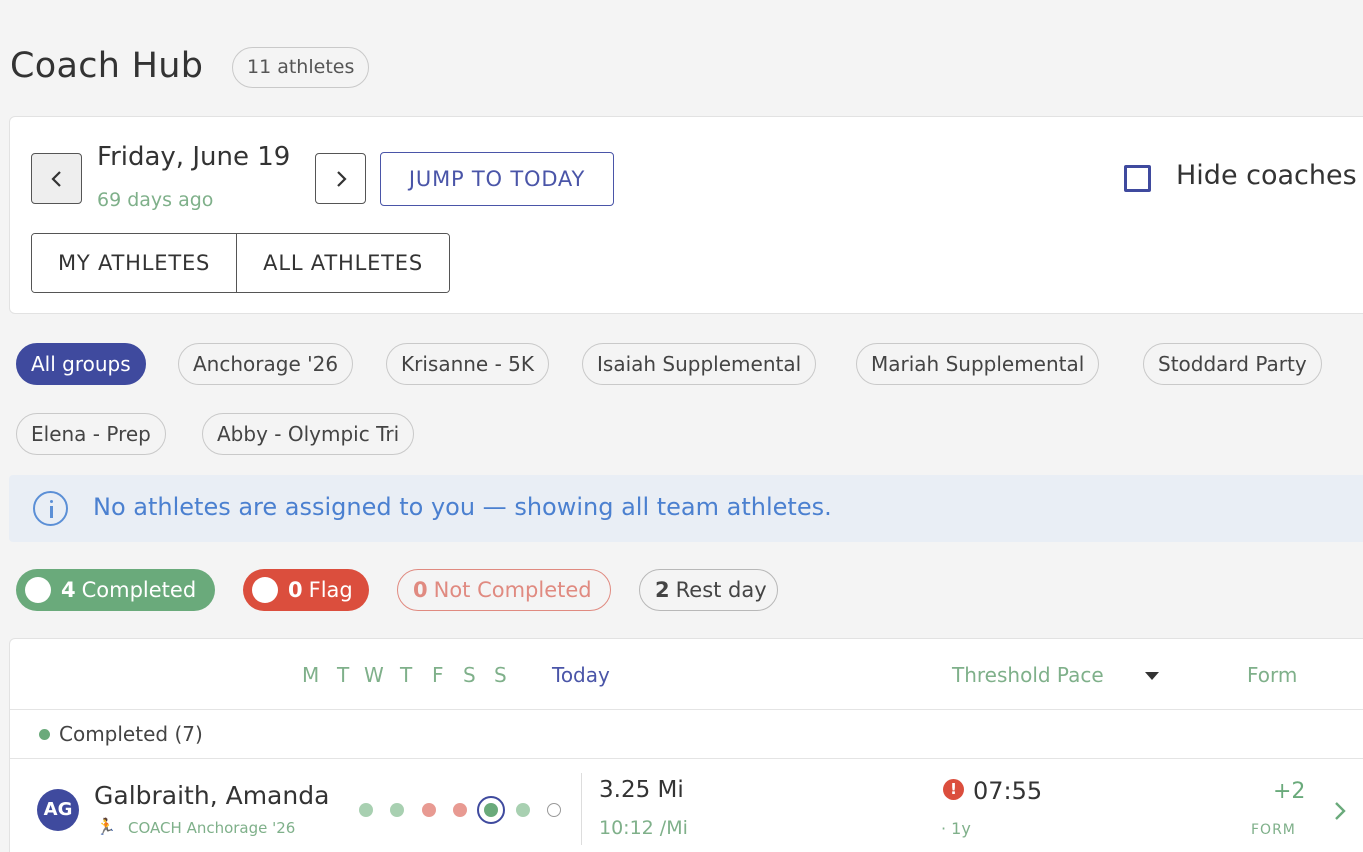  What do you see at coordinates (497, 179) in the screenshot?
I see `jump-to-today-button: JUMP TO TODAY` at bounding box center [497, 179].